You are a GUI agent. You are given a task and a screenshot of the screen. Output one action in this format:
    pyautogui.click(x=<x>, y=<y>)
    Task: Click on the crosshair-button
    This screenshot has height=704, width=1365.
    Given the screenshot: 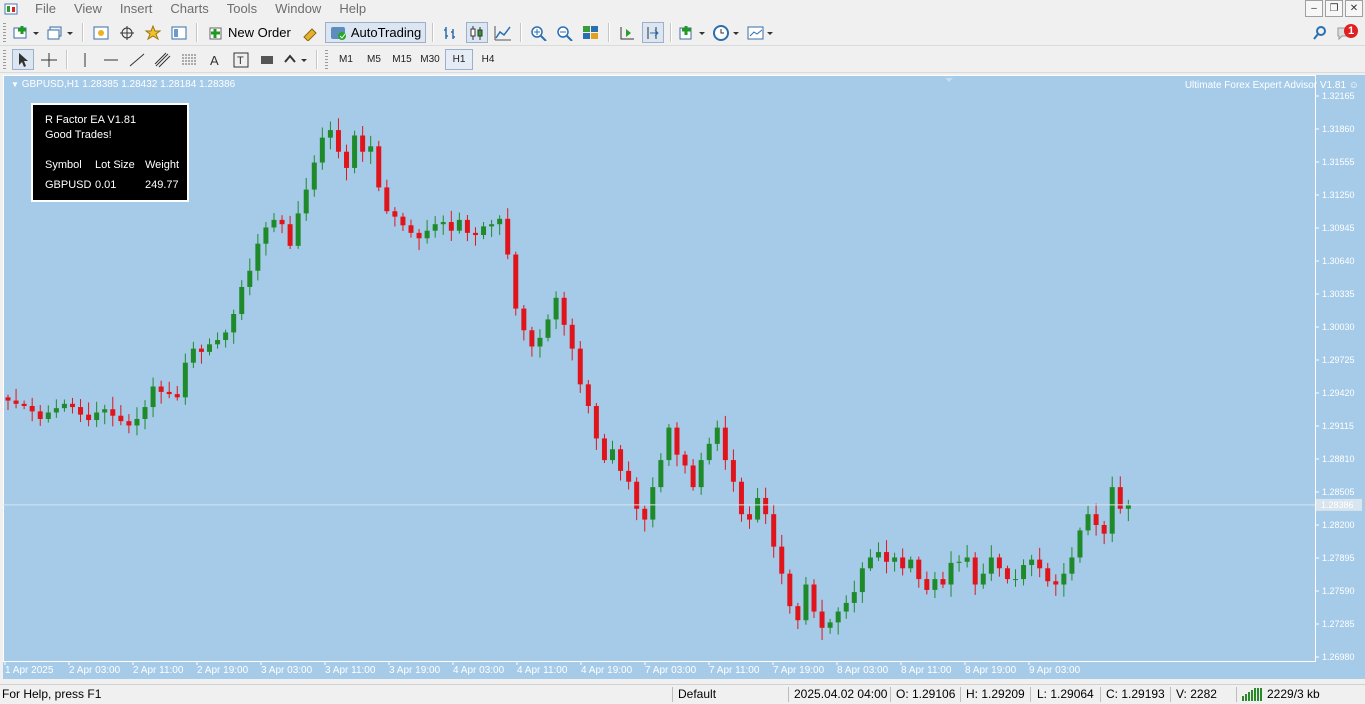 What is the action you would take?
    pyautogui.click(x=49, y=59)
    